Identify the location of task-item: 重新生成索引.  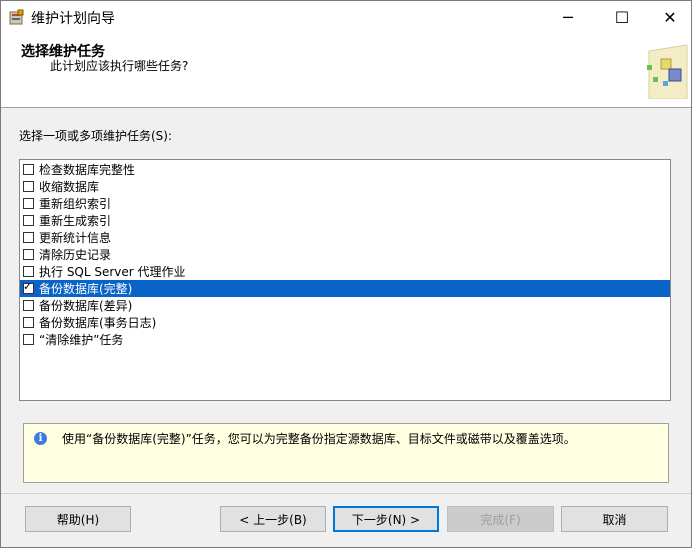
(345, 220).